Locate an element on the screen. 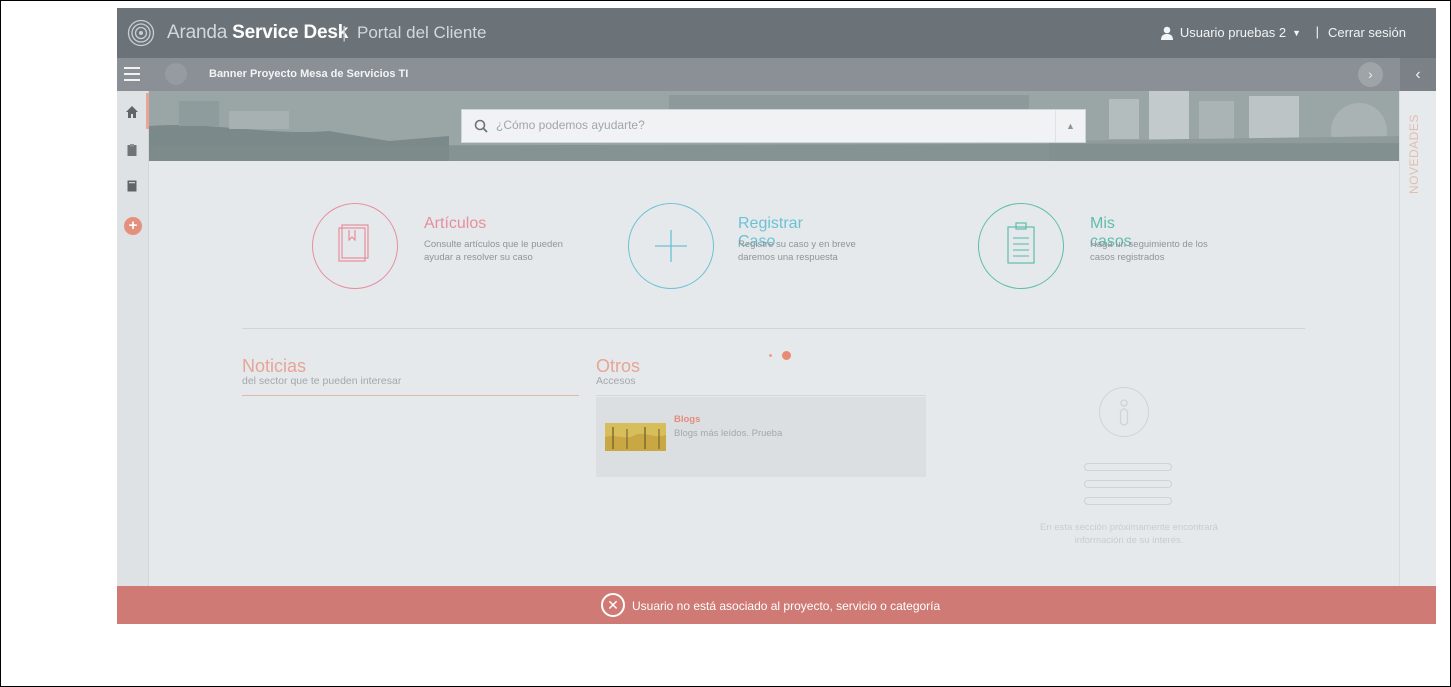 This screenshot has height=687, width=1451. user-name: Usuario pruebas 2 is located at coordinates (1233, 32).